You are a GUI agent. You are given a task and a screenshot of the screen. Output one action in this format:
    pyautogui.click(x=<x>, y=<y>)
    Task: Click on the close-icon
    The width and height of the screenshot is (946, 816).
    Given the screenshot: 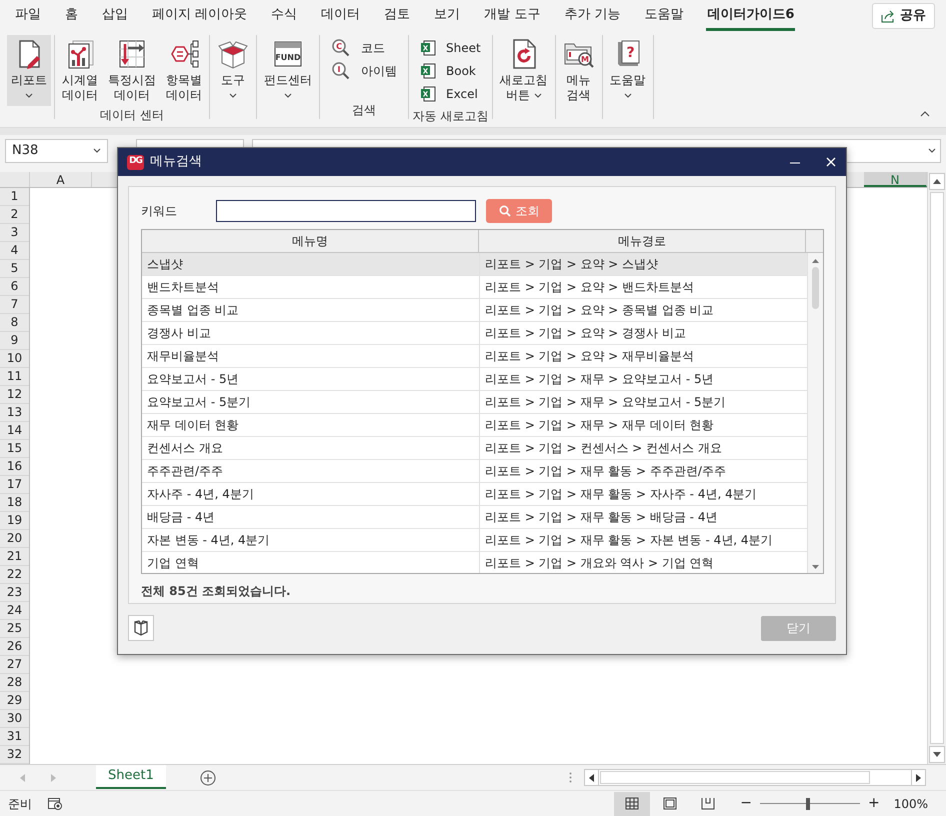 What is the action you would take?
    pyautogui.click(x=831, y=162)
    